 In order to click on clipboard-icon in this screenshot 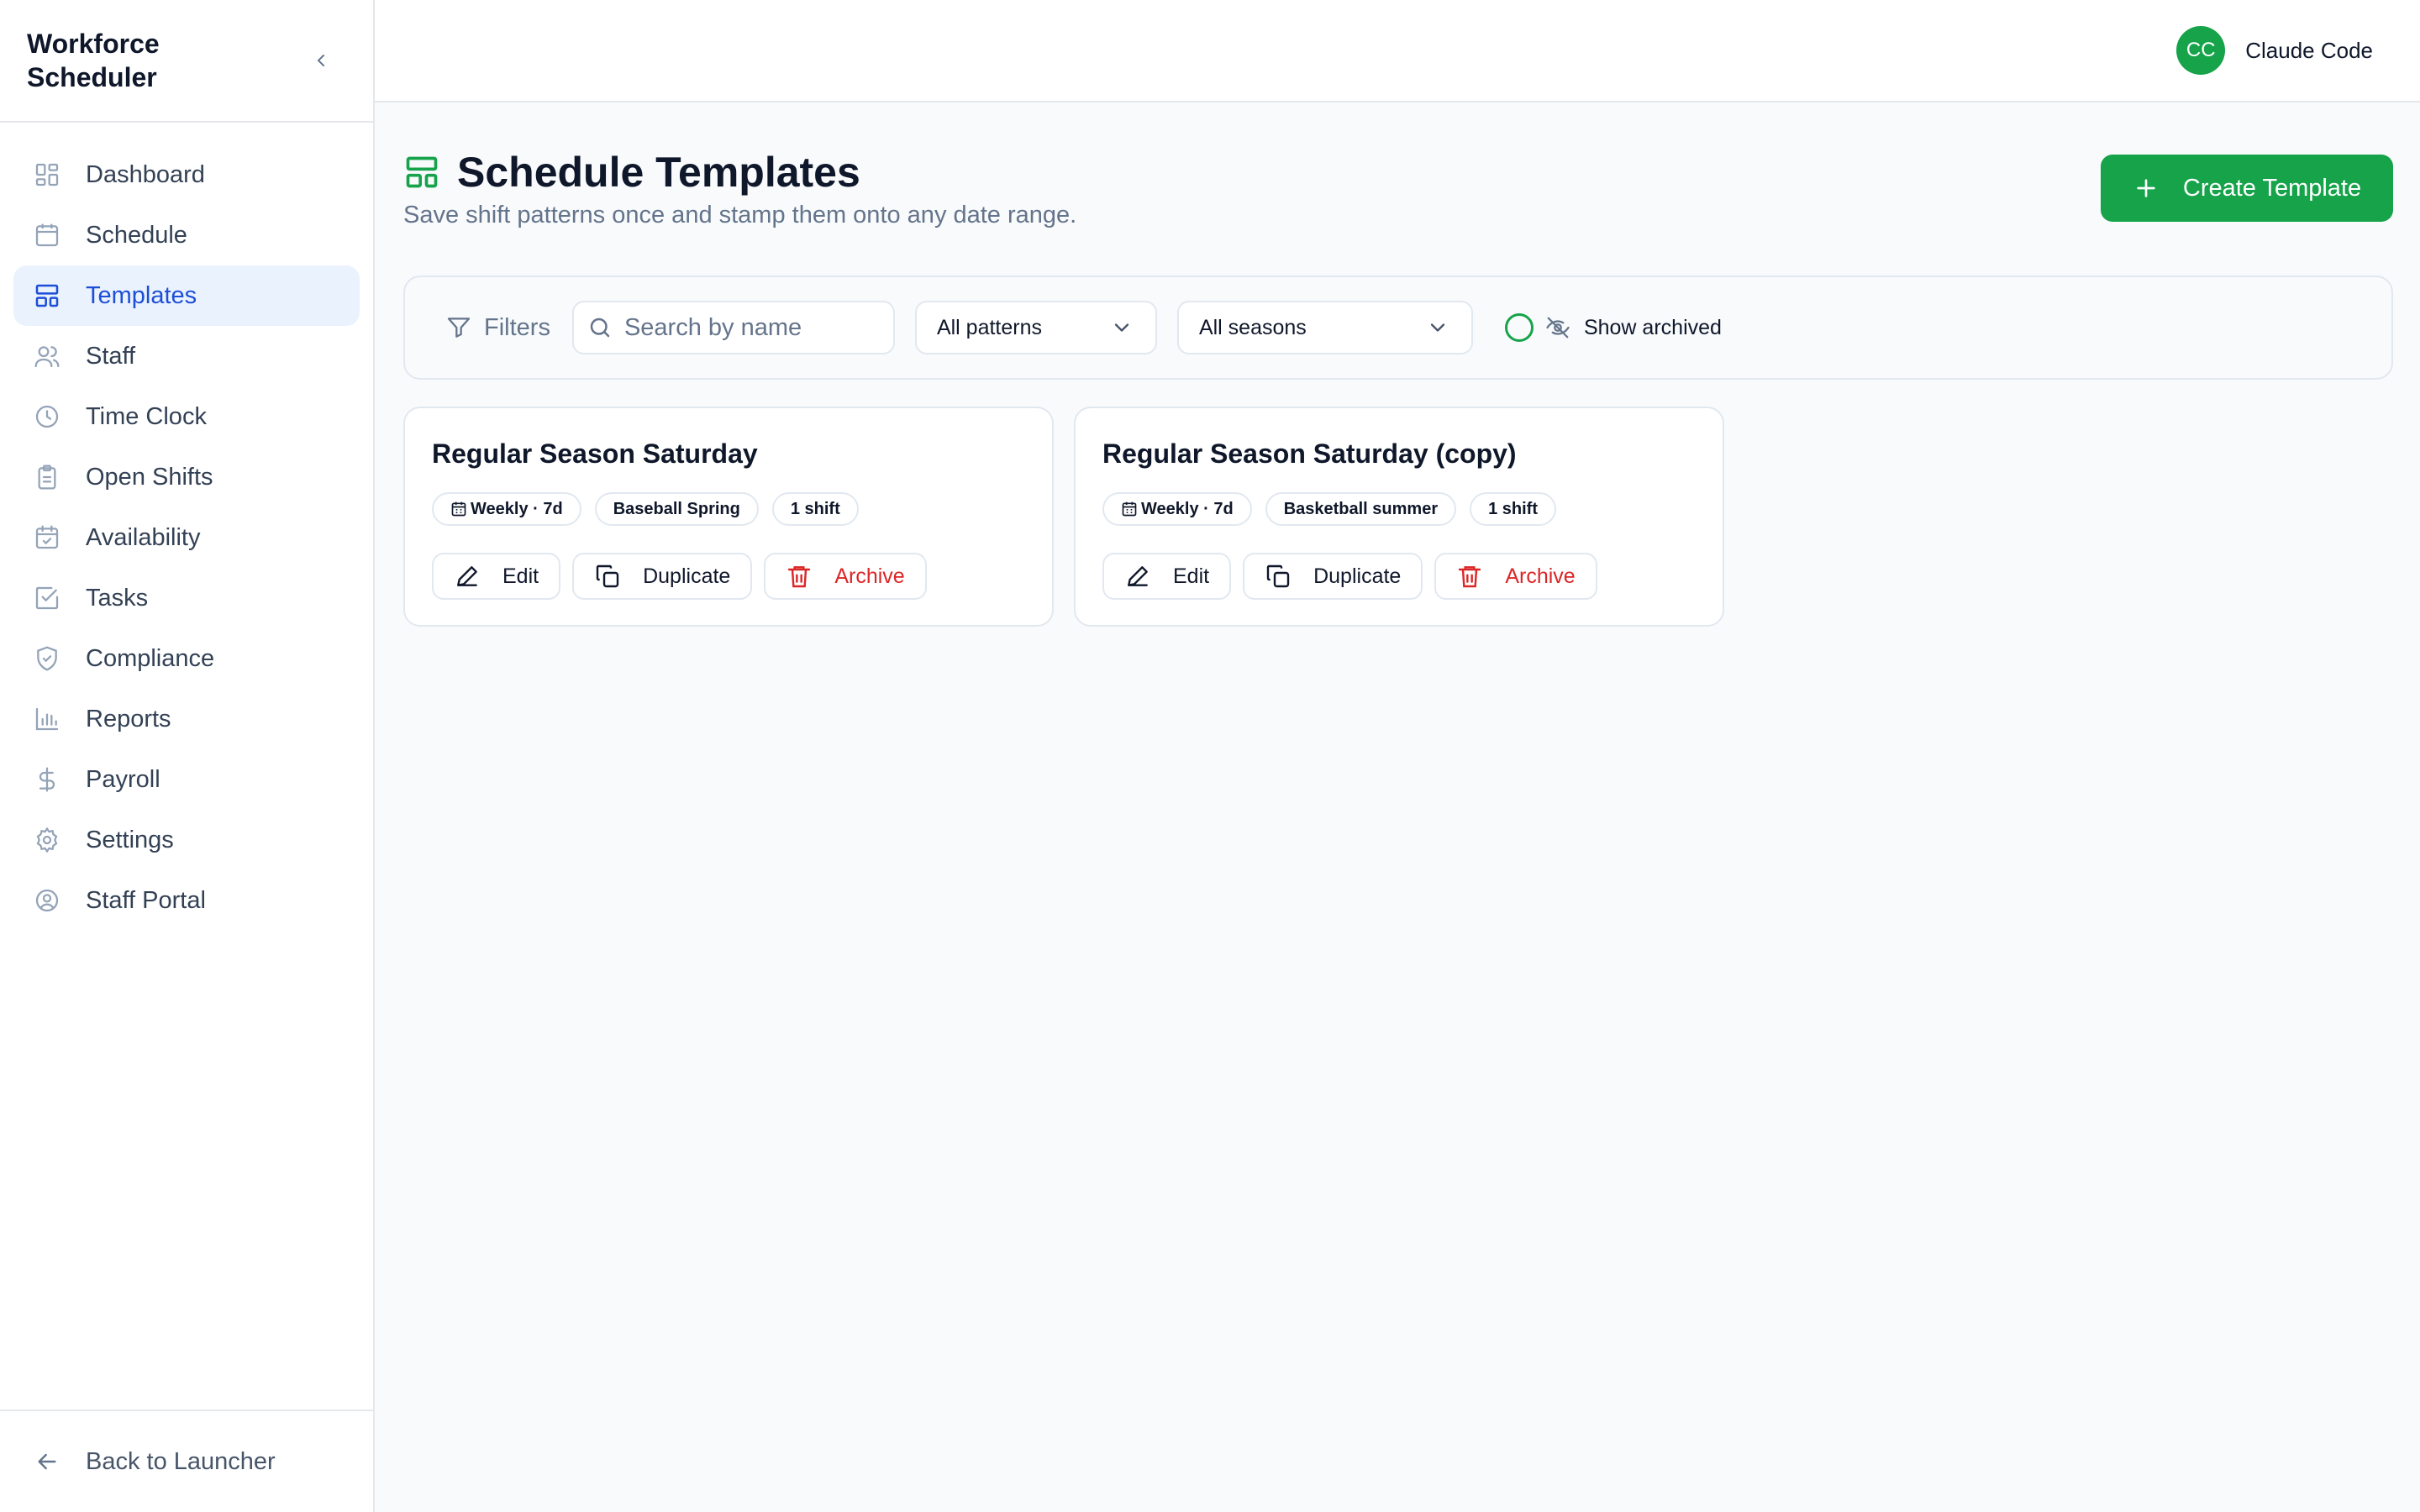, I will do `click(47, 477)`.